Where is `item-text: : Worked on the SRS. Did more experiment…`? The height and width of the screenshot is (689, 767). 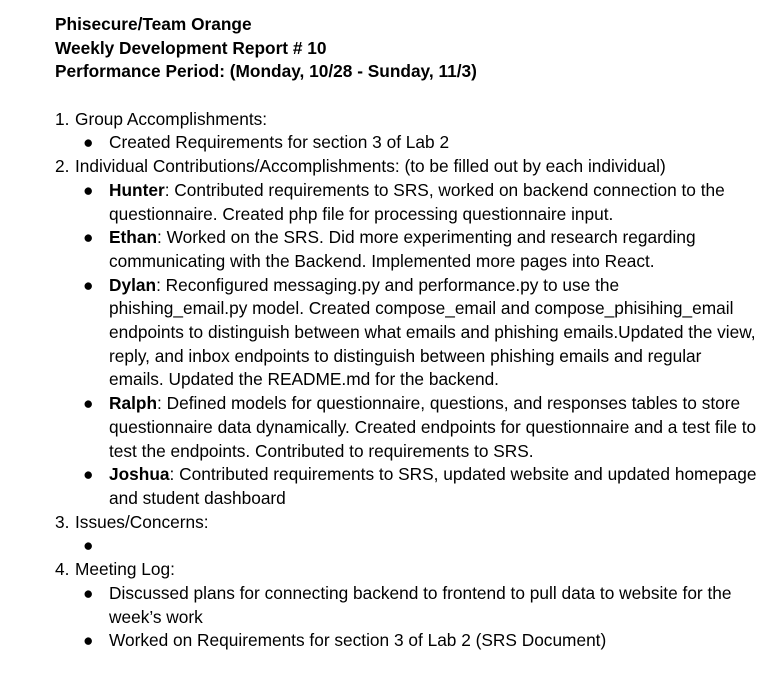 item-text: : Worked on the SRS. Did more experiment… is located at coordinates (402, 249).